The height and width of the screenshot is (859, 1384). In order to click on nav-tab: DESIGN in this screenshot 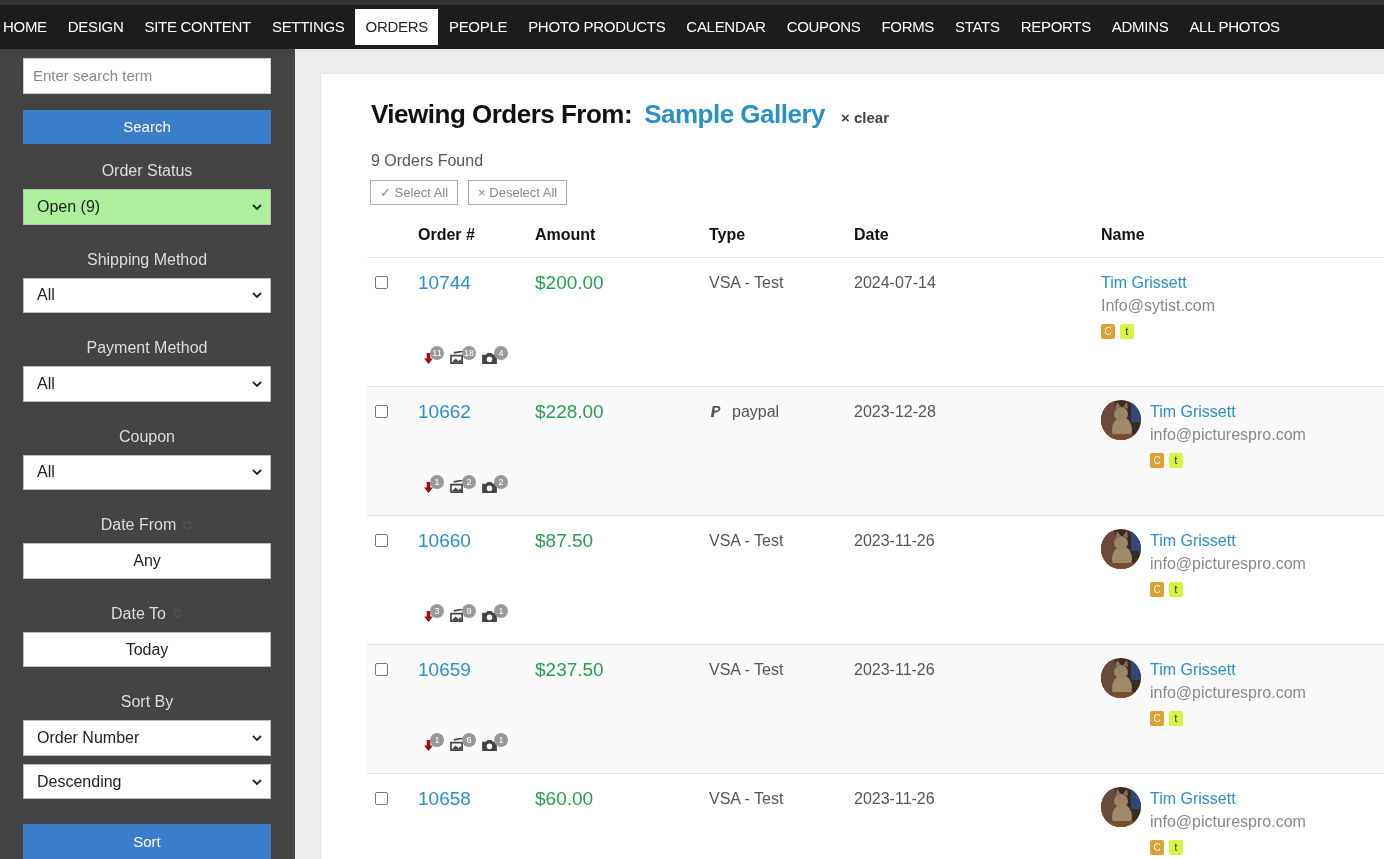, I will do `click(96, 27)`.